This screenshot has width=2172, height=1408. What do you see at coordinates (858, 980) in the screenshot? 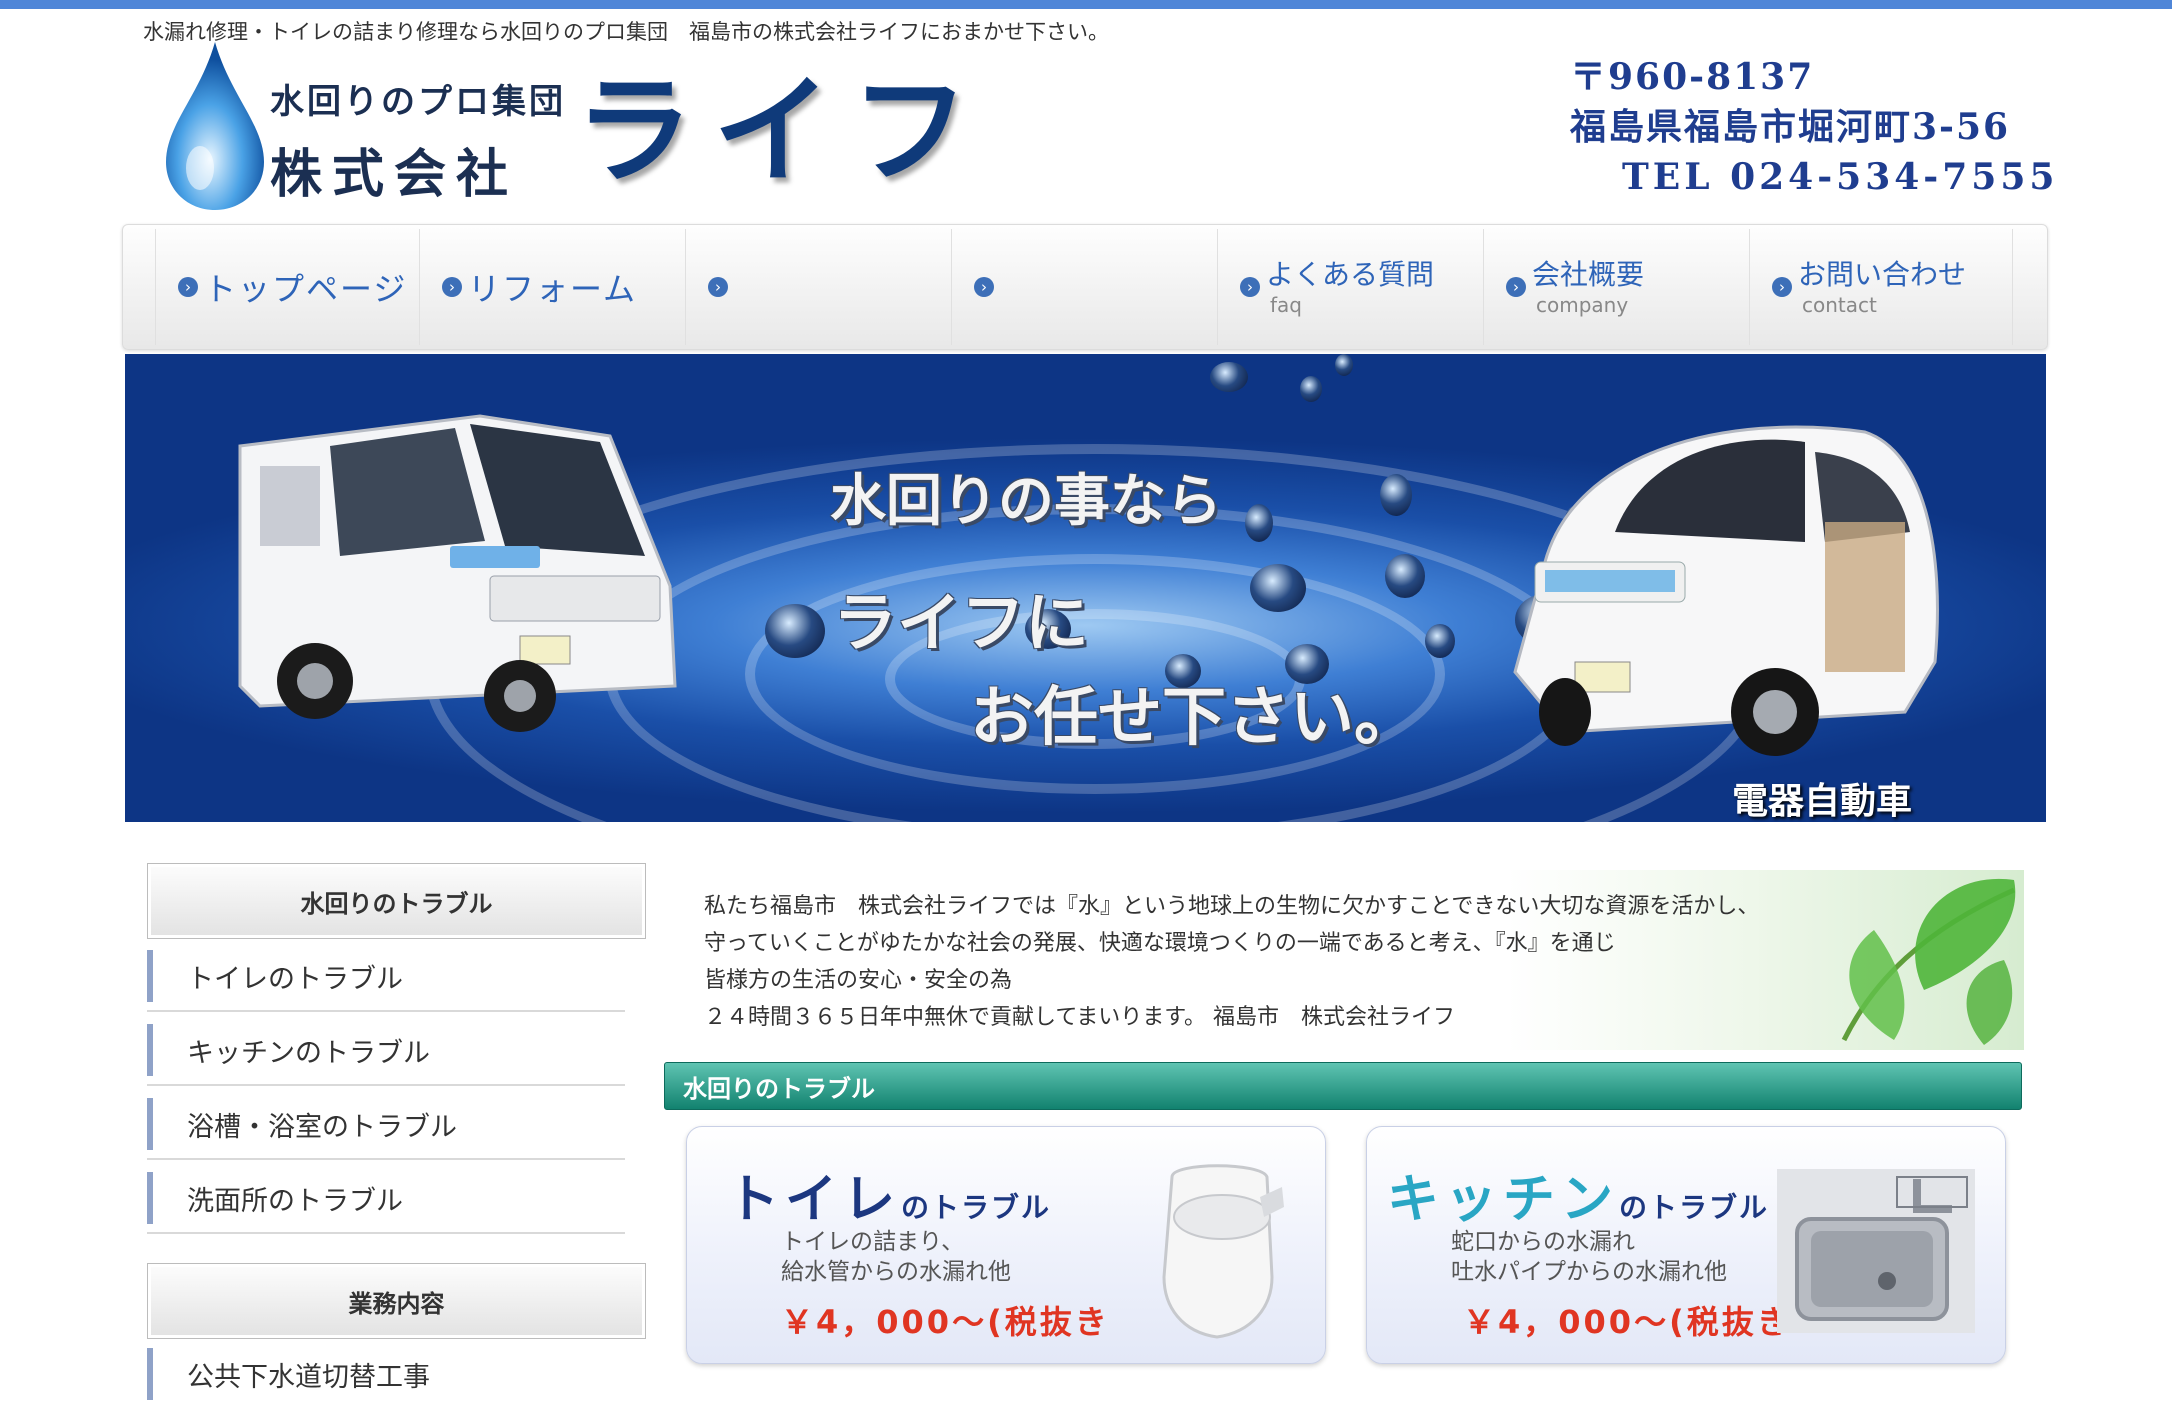
I see `intro-line: 皆様方の生活の安心・安全の為` at bounding box center [858, 980].